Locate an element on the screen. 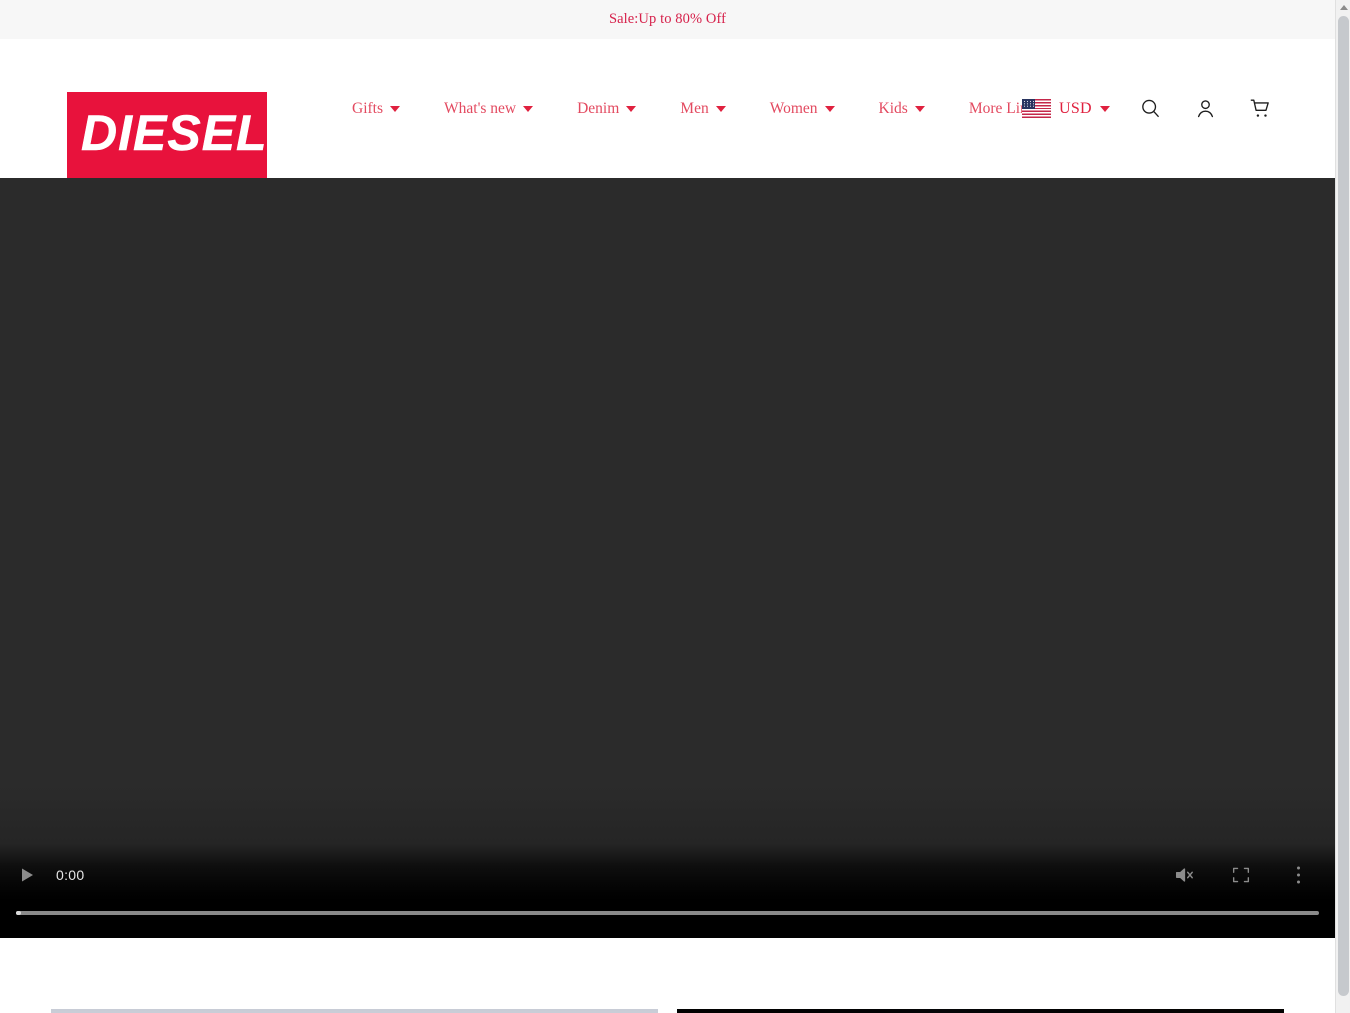  nav-item-whats-new: What's new is located at coordinates (488, 109).